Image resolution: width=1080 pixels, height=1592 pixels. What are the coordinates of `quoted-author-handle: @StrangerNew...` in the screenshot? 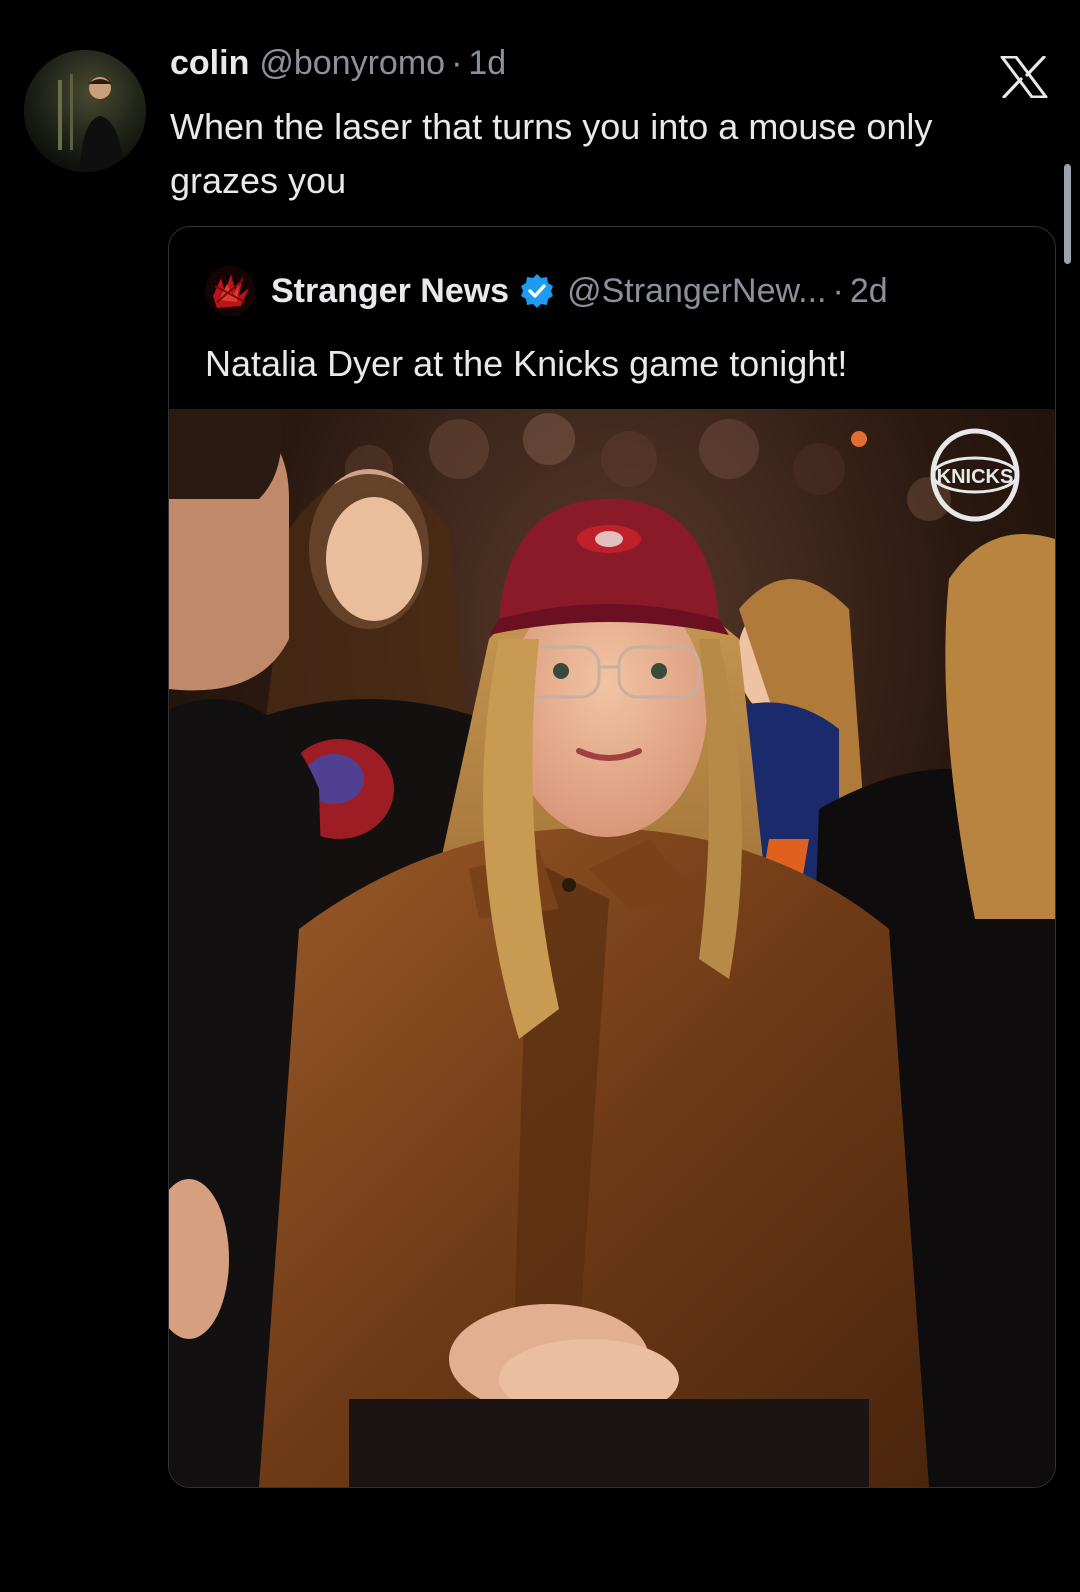 It's located at (696, 291).